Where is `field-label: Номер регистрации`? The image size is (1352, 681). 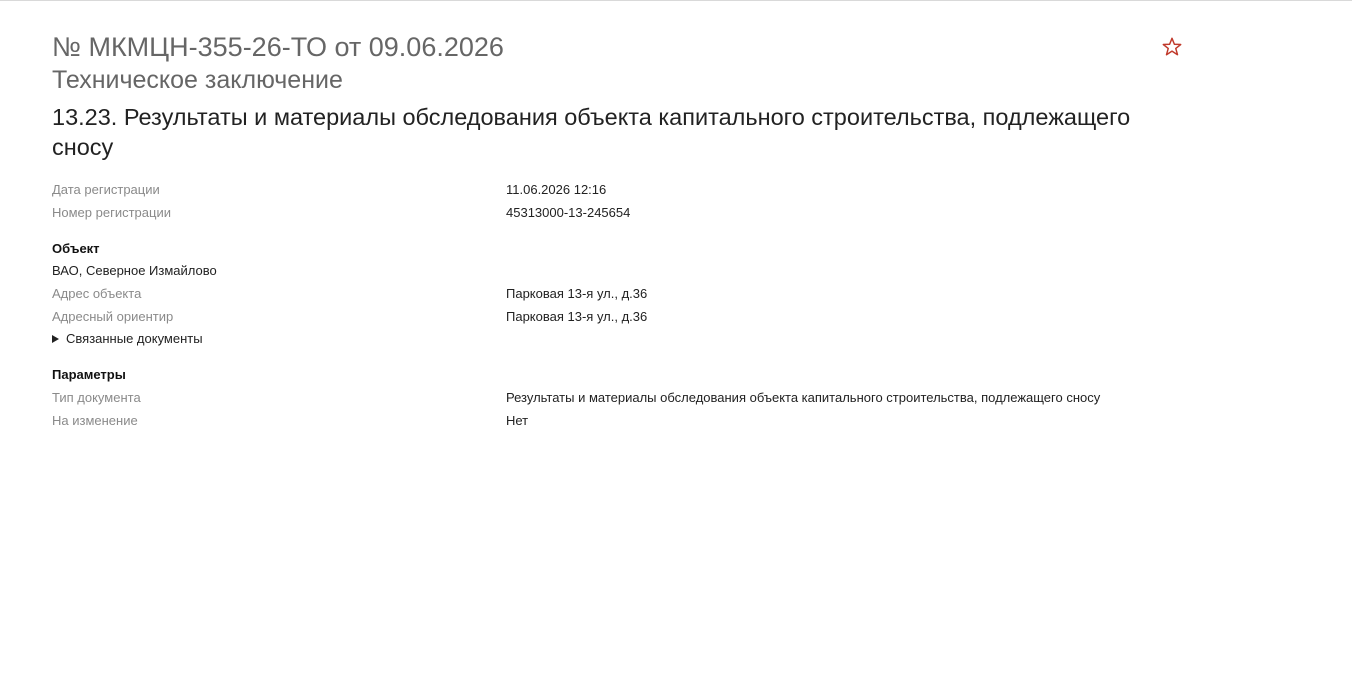
field-label: Номер регистрации is located at coordinates (111, 212).